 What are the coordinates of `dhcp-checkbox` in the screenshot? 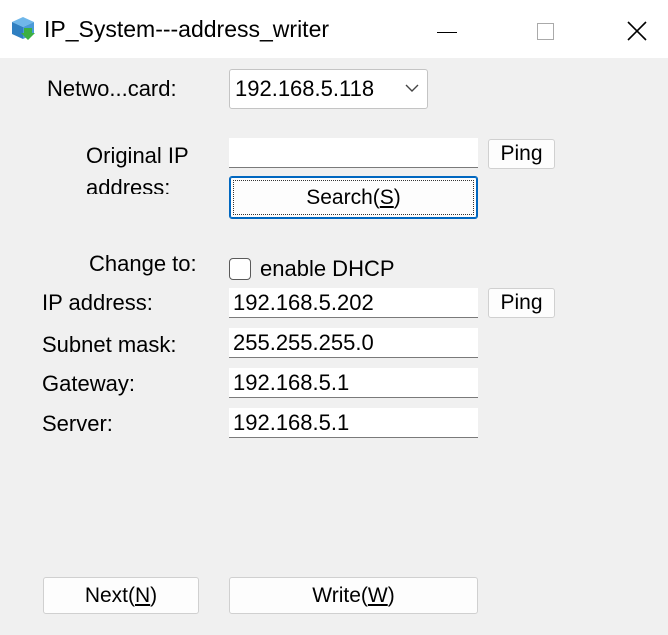 It's located at (240, 269).